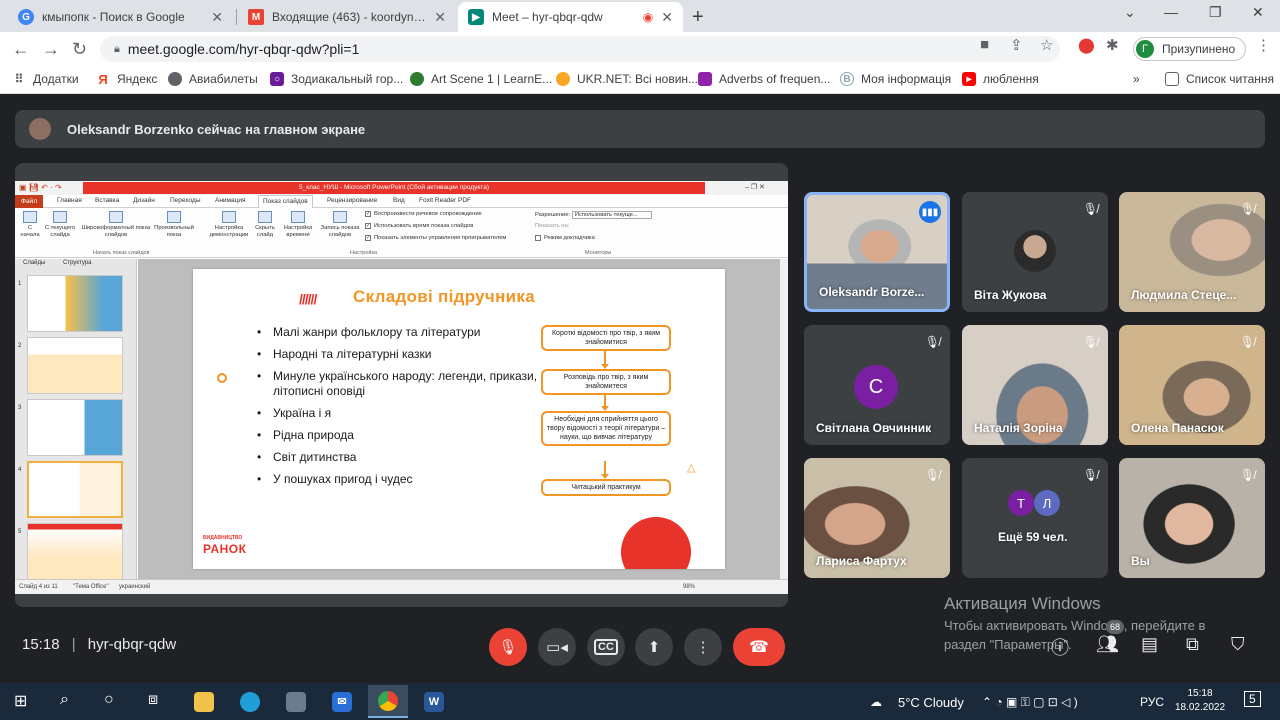 Image resolution: width=1280 pixels, height=720 pixels. What do you see at coordinates (120, 17) in the screenshot?
I see `tab-google-search: G кмыпопк - Поиск в Google ✕` at bounding box center [120, 17].